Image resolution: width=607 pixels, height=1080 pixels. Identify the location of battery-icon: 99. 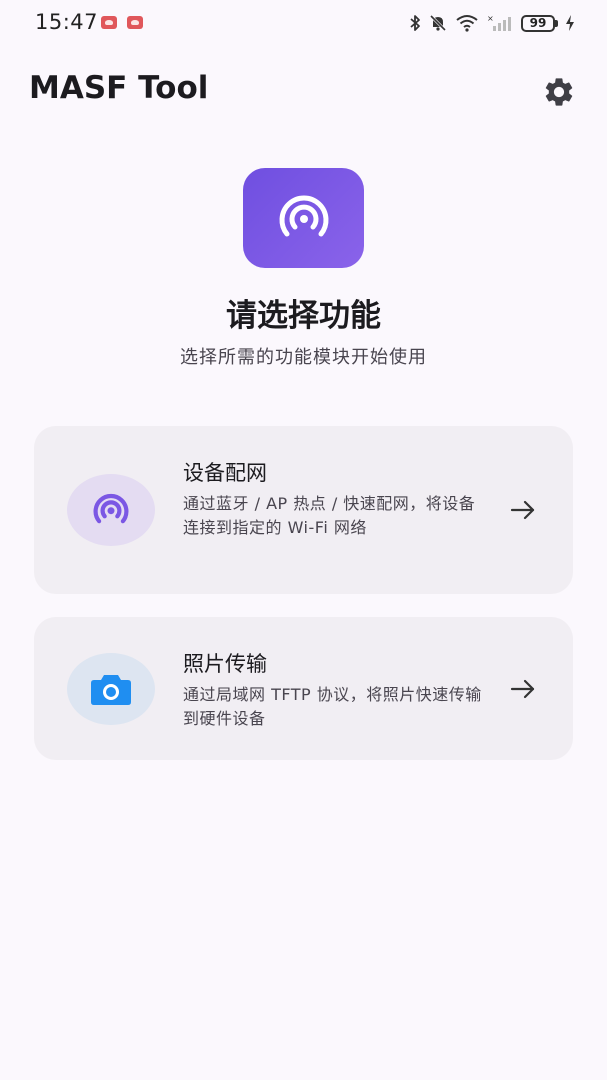
(539, 23).